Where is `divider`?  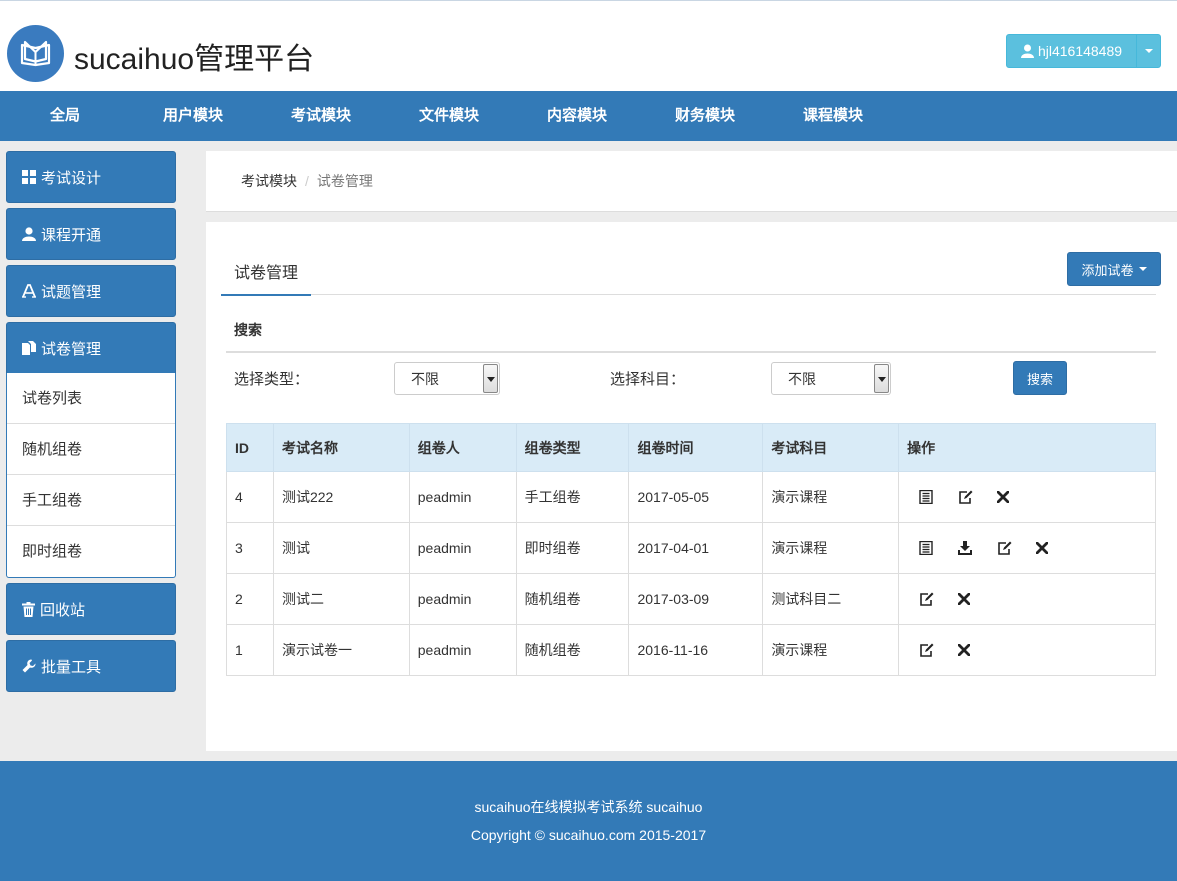
divider is located at coordinates (691, 352).